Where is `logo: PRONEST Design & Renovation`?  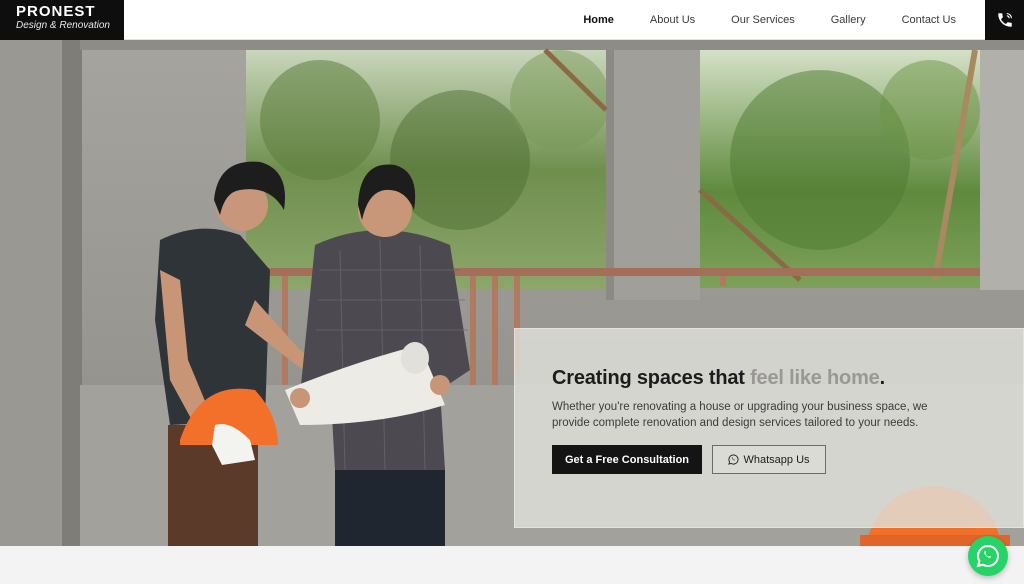 logo: PRONEST Design & Renovation is located at coordinates (62, 20).